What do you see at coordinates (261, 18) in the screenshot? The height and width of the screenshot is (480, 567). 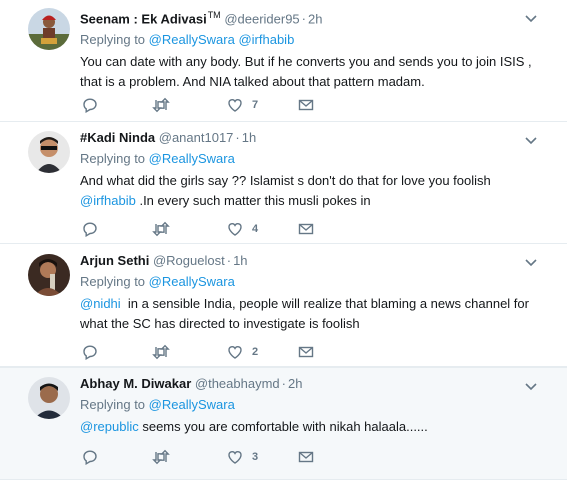 I see `handle: @deerider95` at bounding box center [261, 18].